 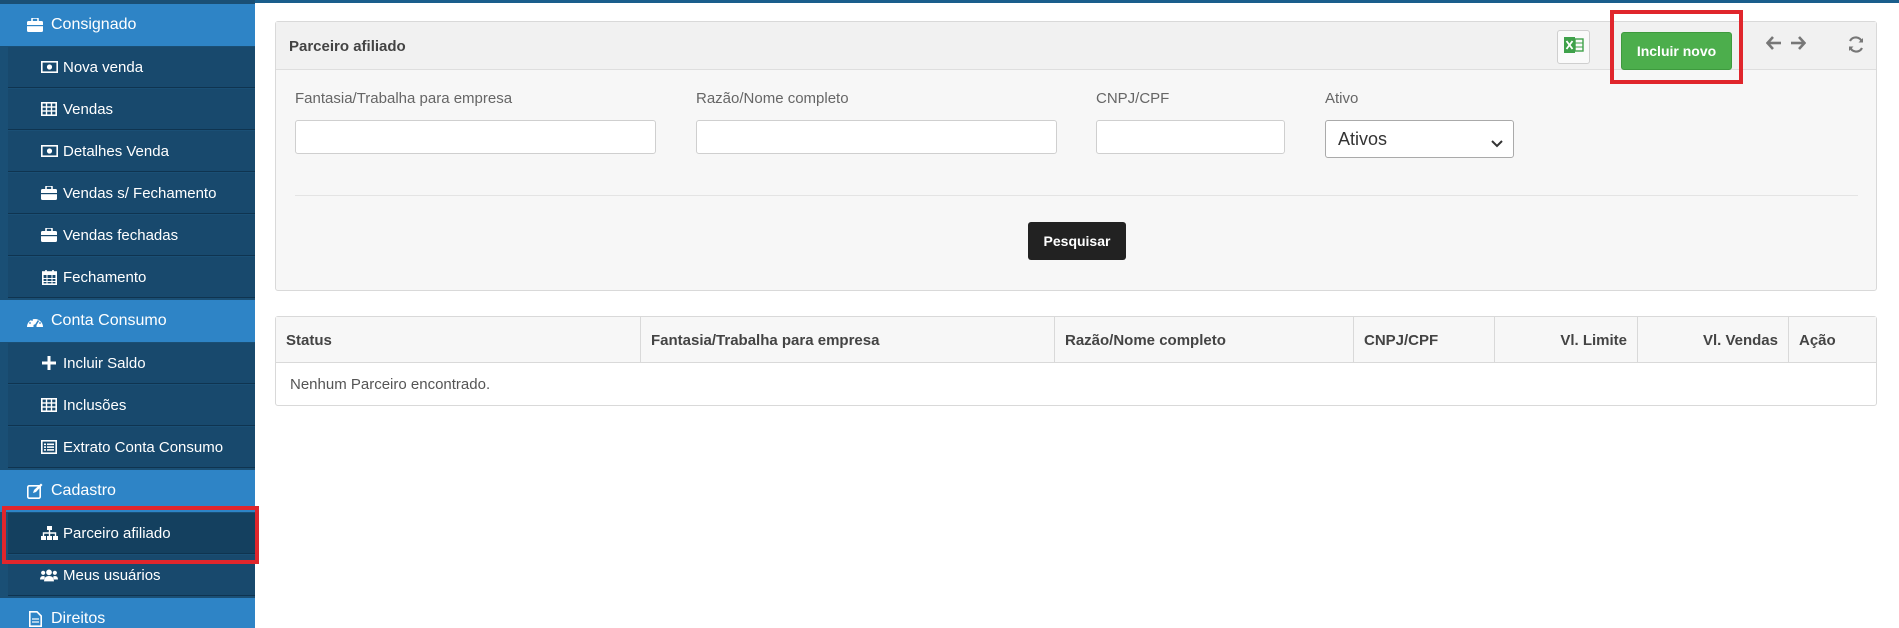 I want to click on sidebar-item-label: Incluir Saldo, so click(x=104, y=363).